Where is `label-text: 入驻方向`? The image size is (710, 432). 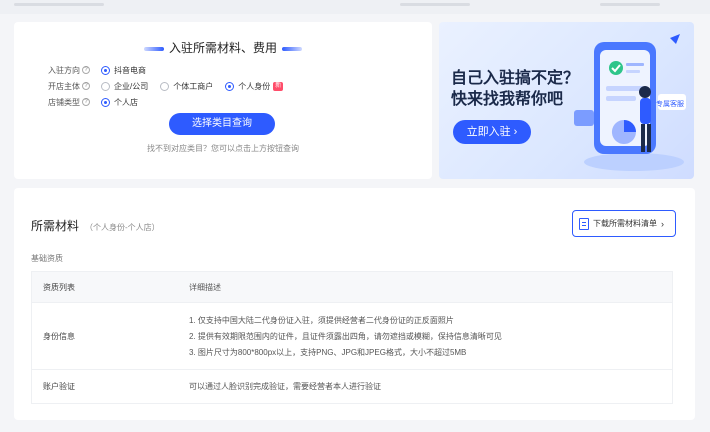 label-text: 入驻方向 is located at coordinates (64, 70).